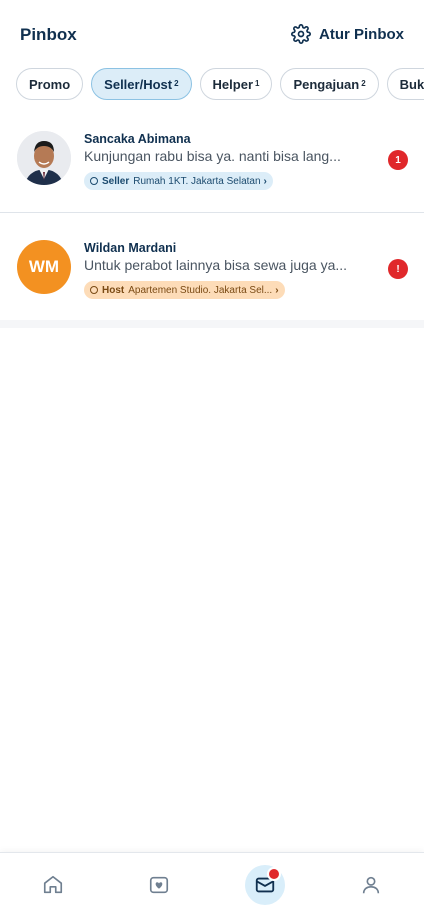 This screenshot has width=424, height=917. I want to click on home-icon, so click(53, 884).